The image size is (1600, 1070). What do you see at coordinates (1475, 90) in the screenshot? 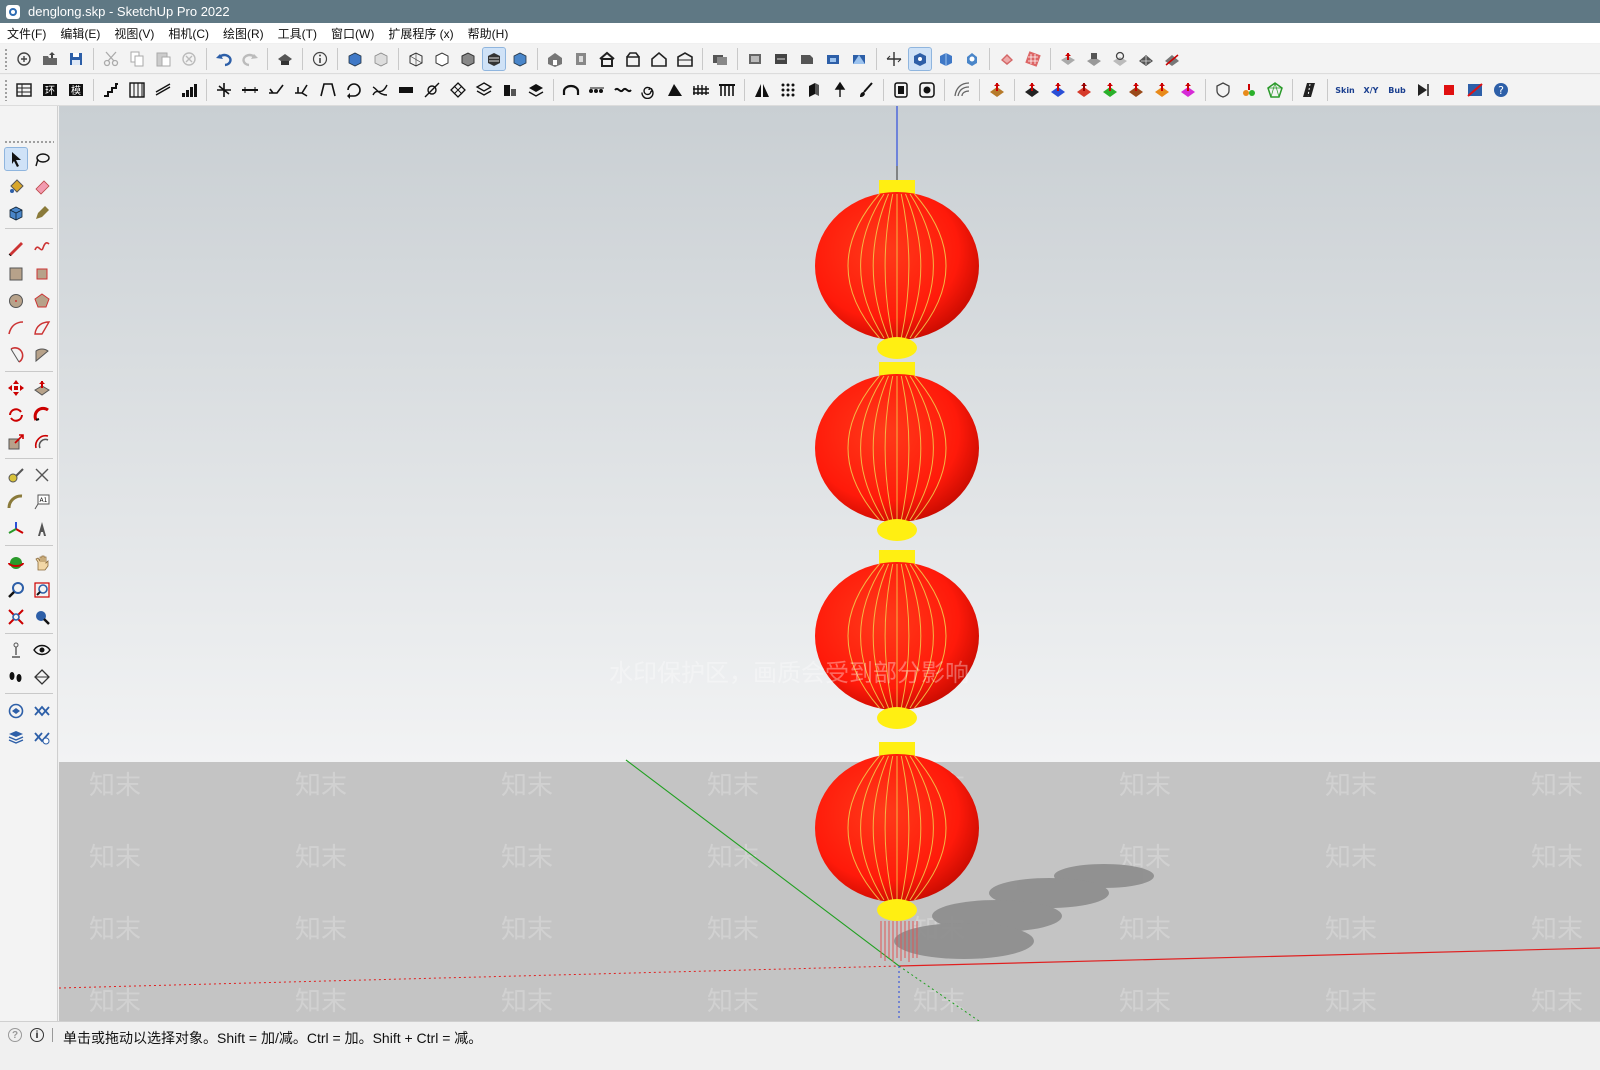
I see `media-icon` at bounding box center [1475, 90].